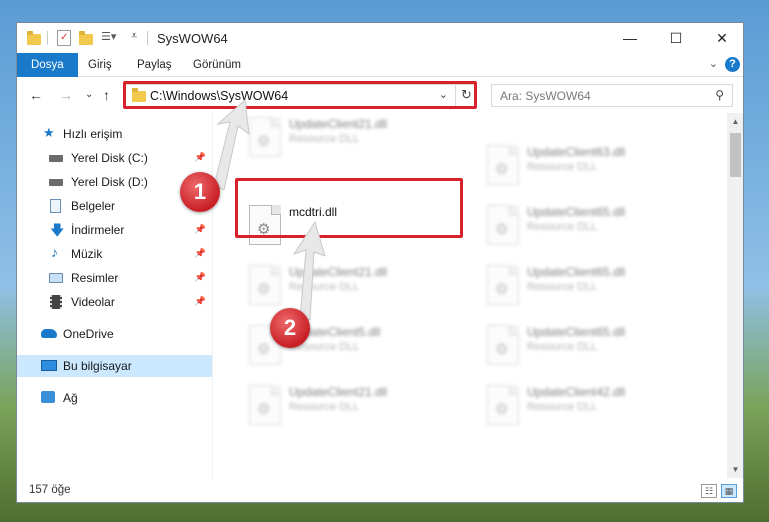 This screenshot has height=522, width=769. I want to click on step-marker-1: 1, so click(200, 192).